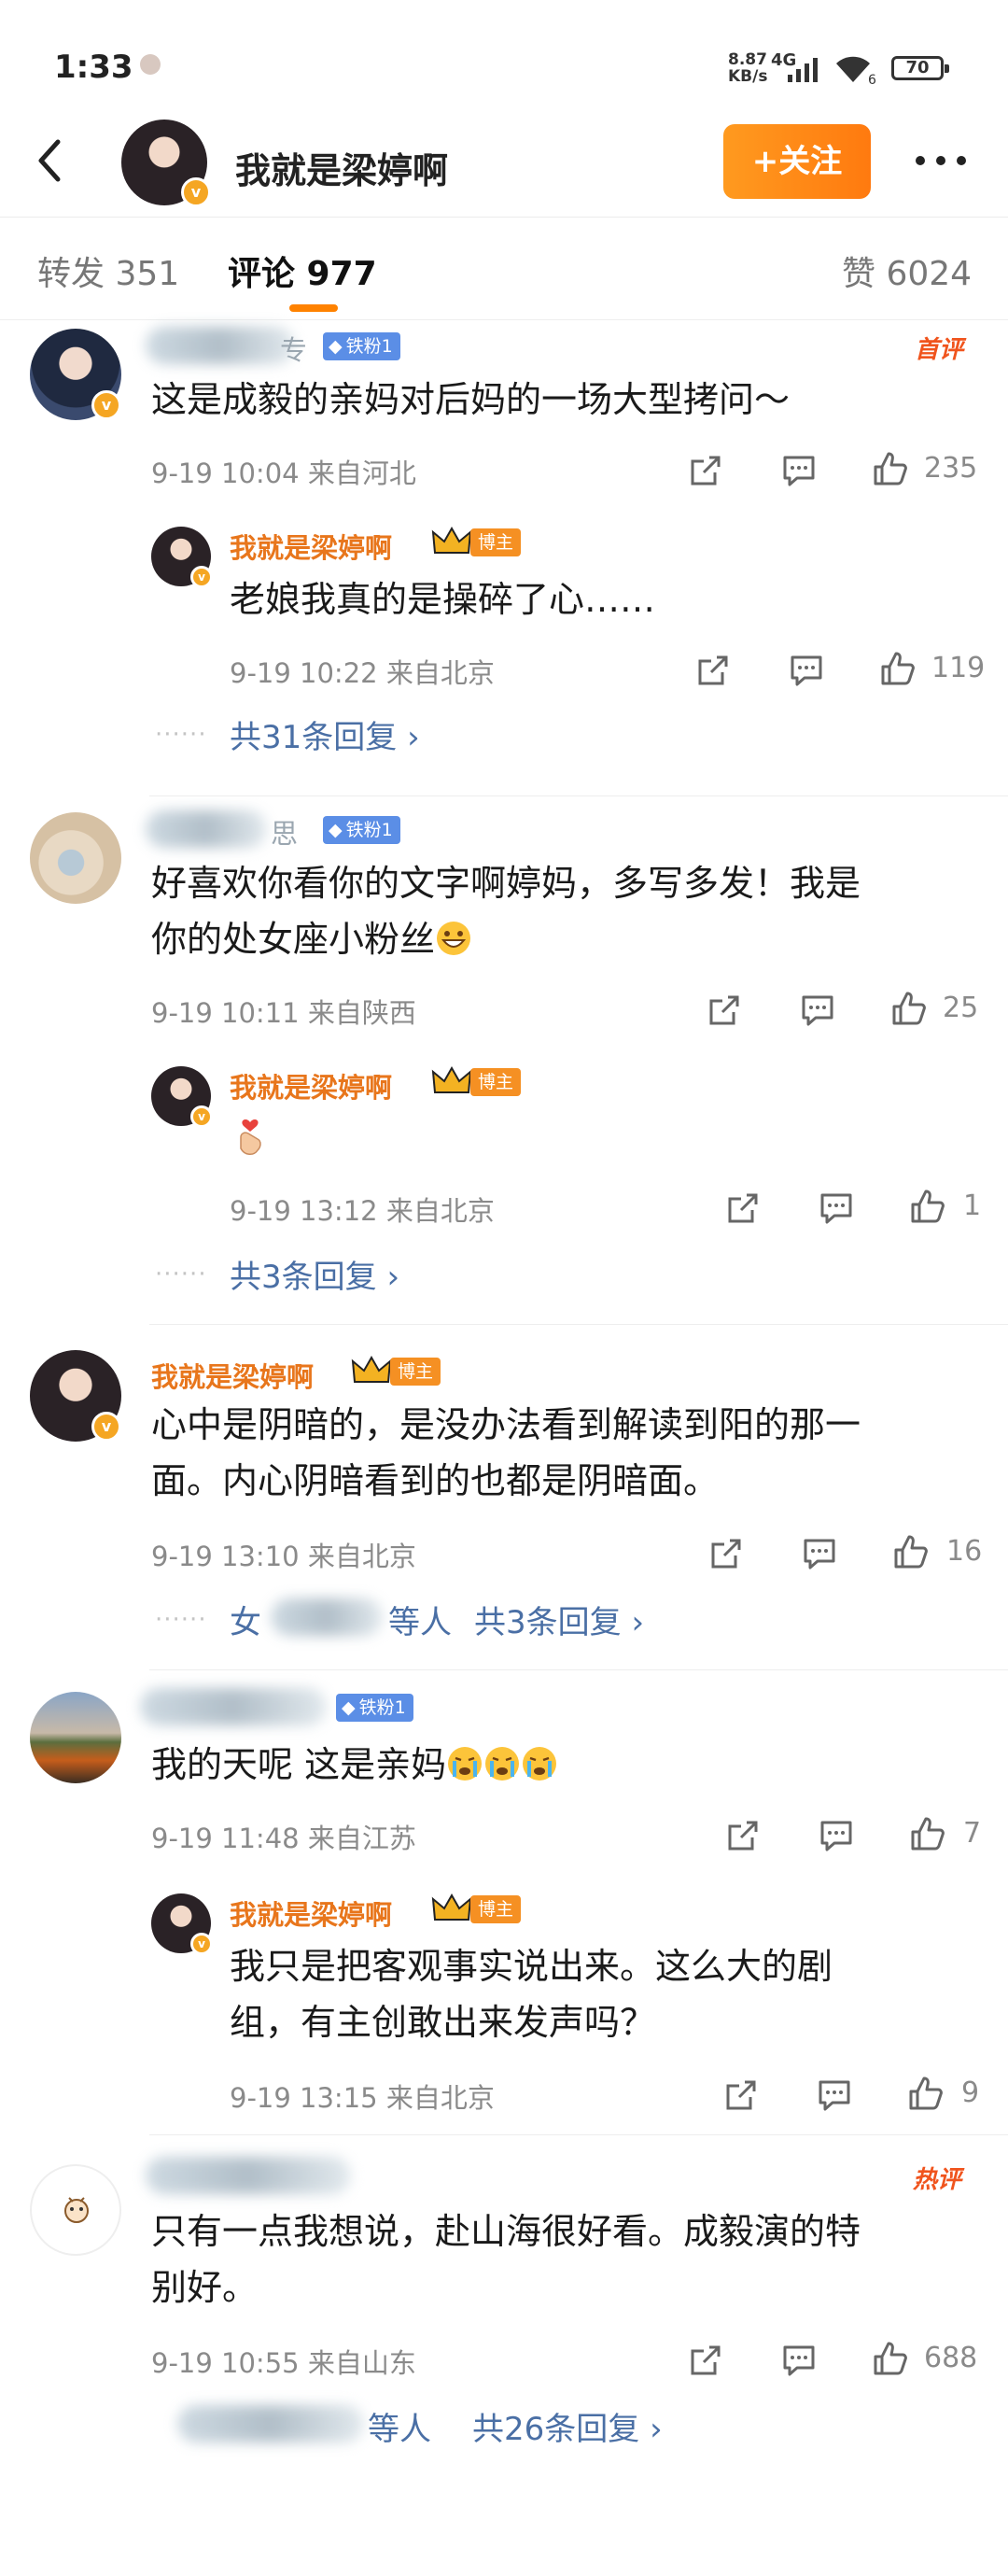 The height and width of the screenshot is (2576, 1008). What do you see at coordinates (961, 1008) in the screenshot?
I see `like-count: 25` at bounding box center [961, 1008].